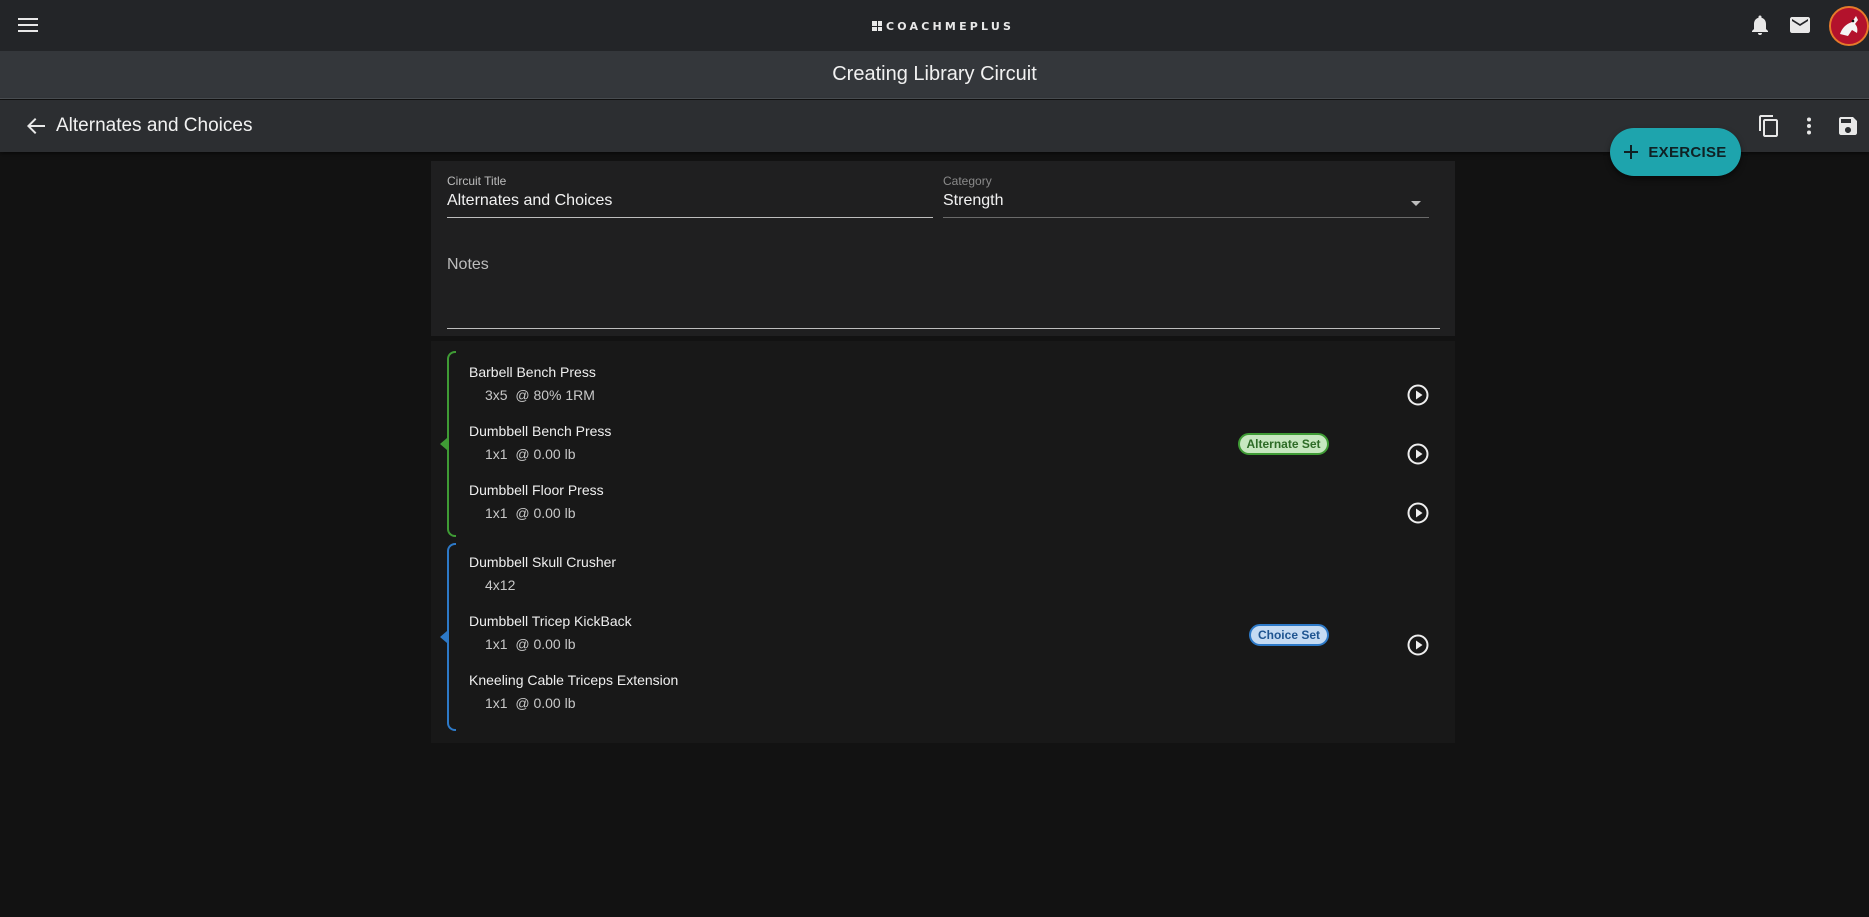  Describe the element at coordinates (1760, 25) in the screenshot. I see `bell-icon` at that location.